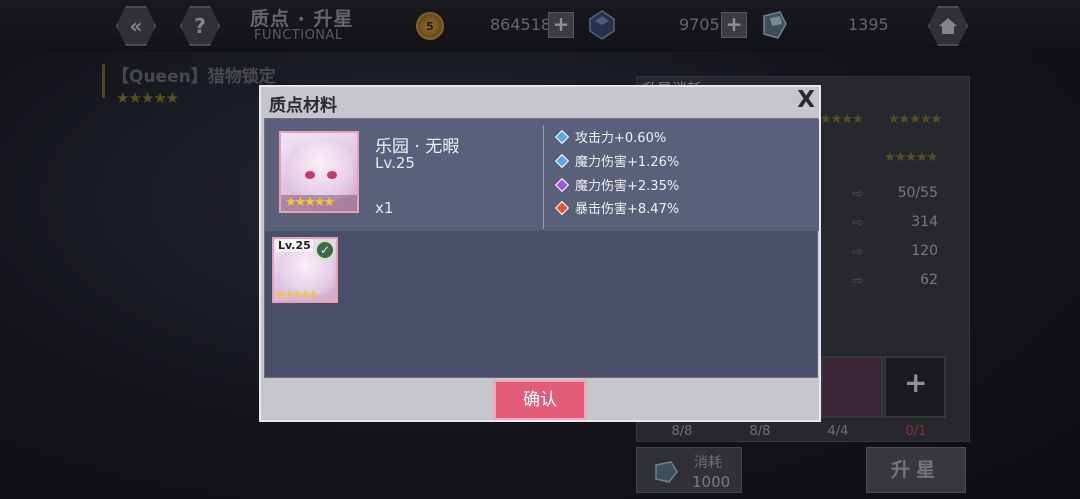 The image size is (1080, 499). Describe the element at coordinates (319, 172) in the screenshot. I see `character-portrait: ★★★★★` at that location.